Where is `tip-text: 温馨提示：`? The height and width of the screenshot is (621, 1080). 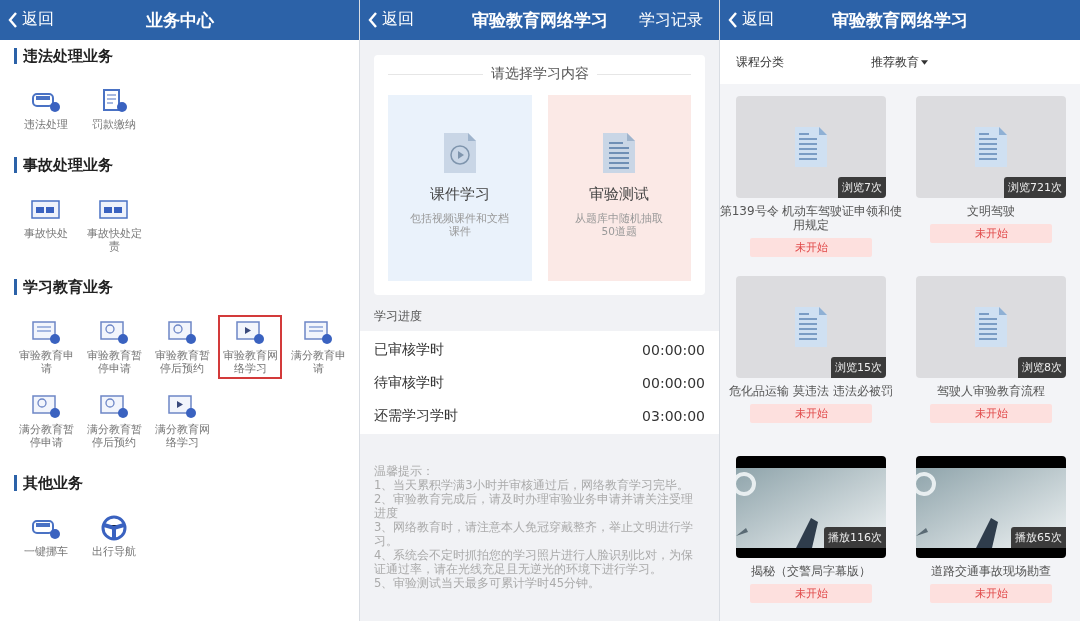 tip-text: 温馨提示： is located at coordinates (404, 471).